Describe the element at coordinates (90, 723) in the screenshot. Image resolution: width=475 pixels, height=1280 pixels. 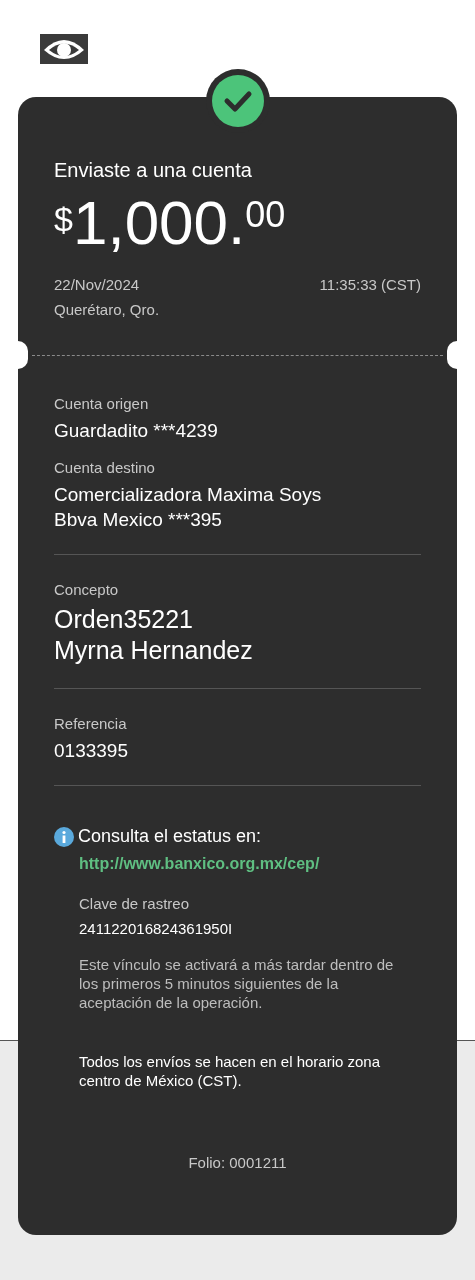
I see `field-label: Referencia` at that location.